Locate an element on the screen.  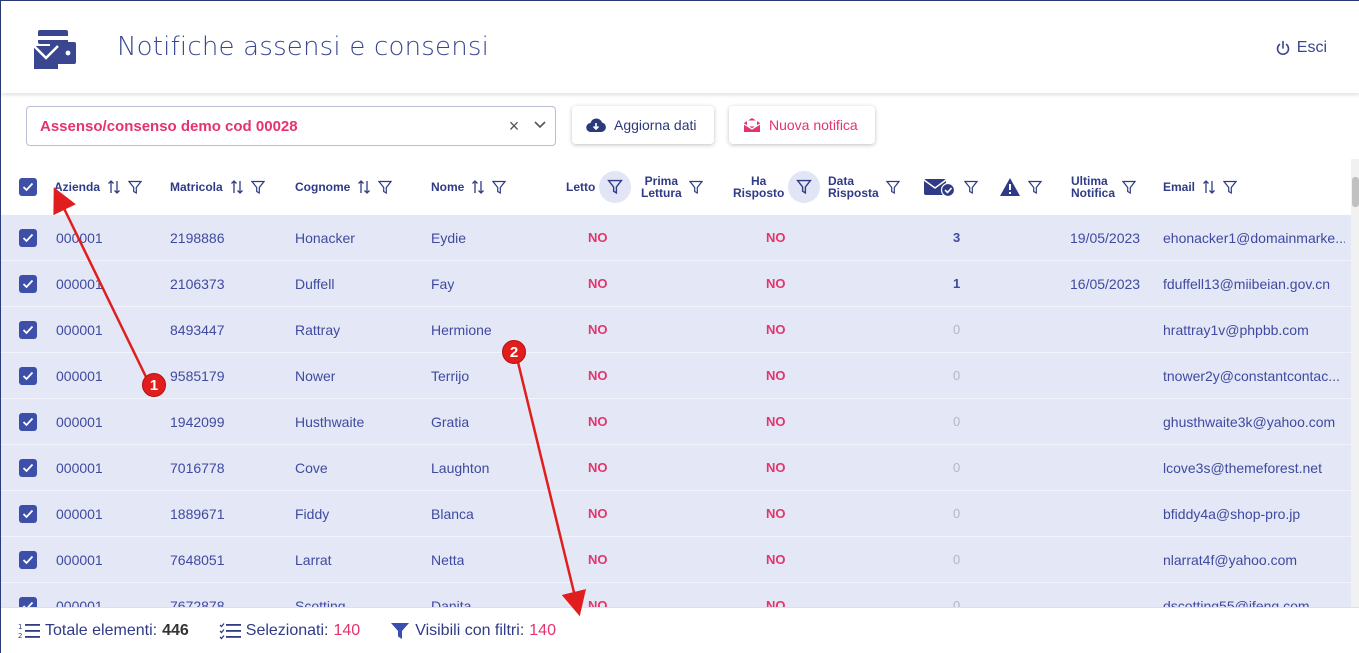
chevron-down-icon is located at coordinates (540, 126).